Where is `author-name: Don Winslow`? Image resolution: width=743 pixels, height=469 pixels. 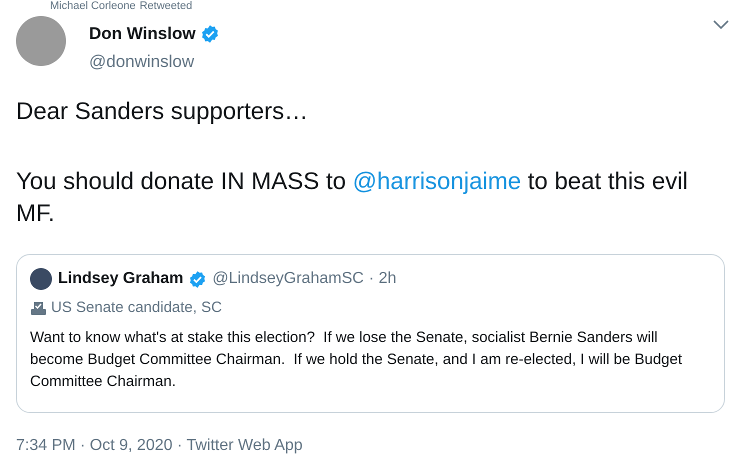
author-name: Don Winslow is located at coordinates (142, 33).